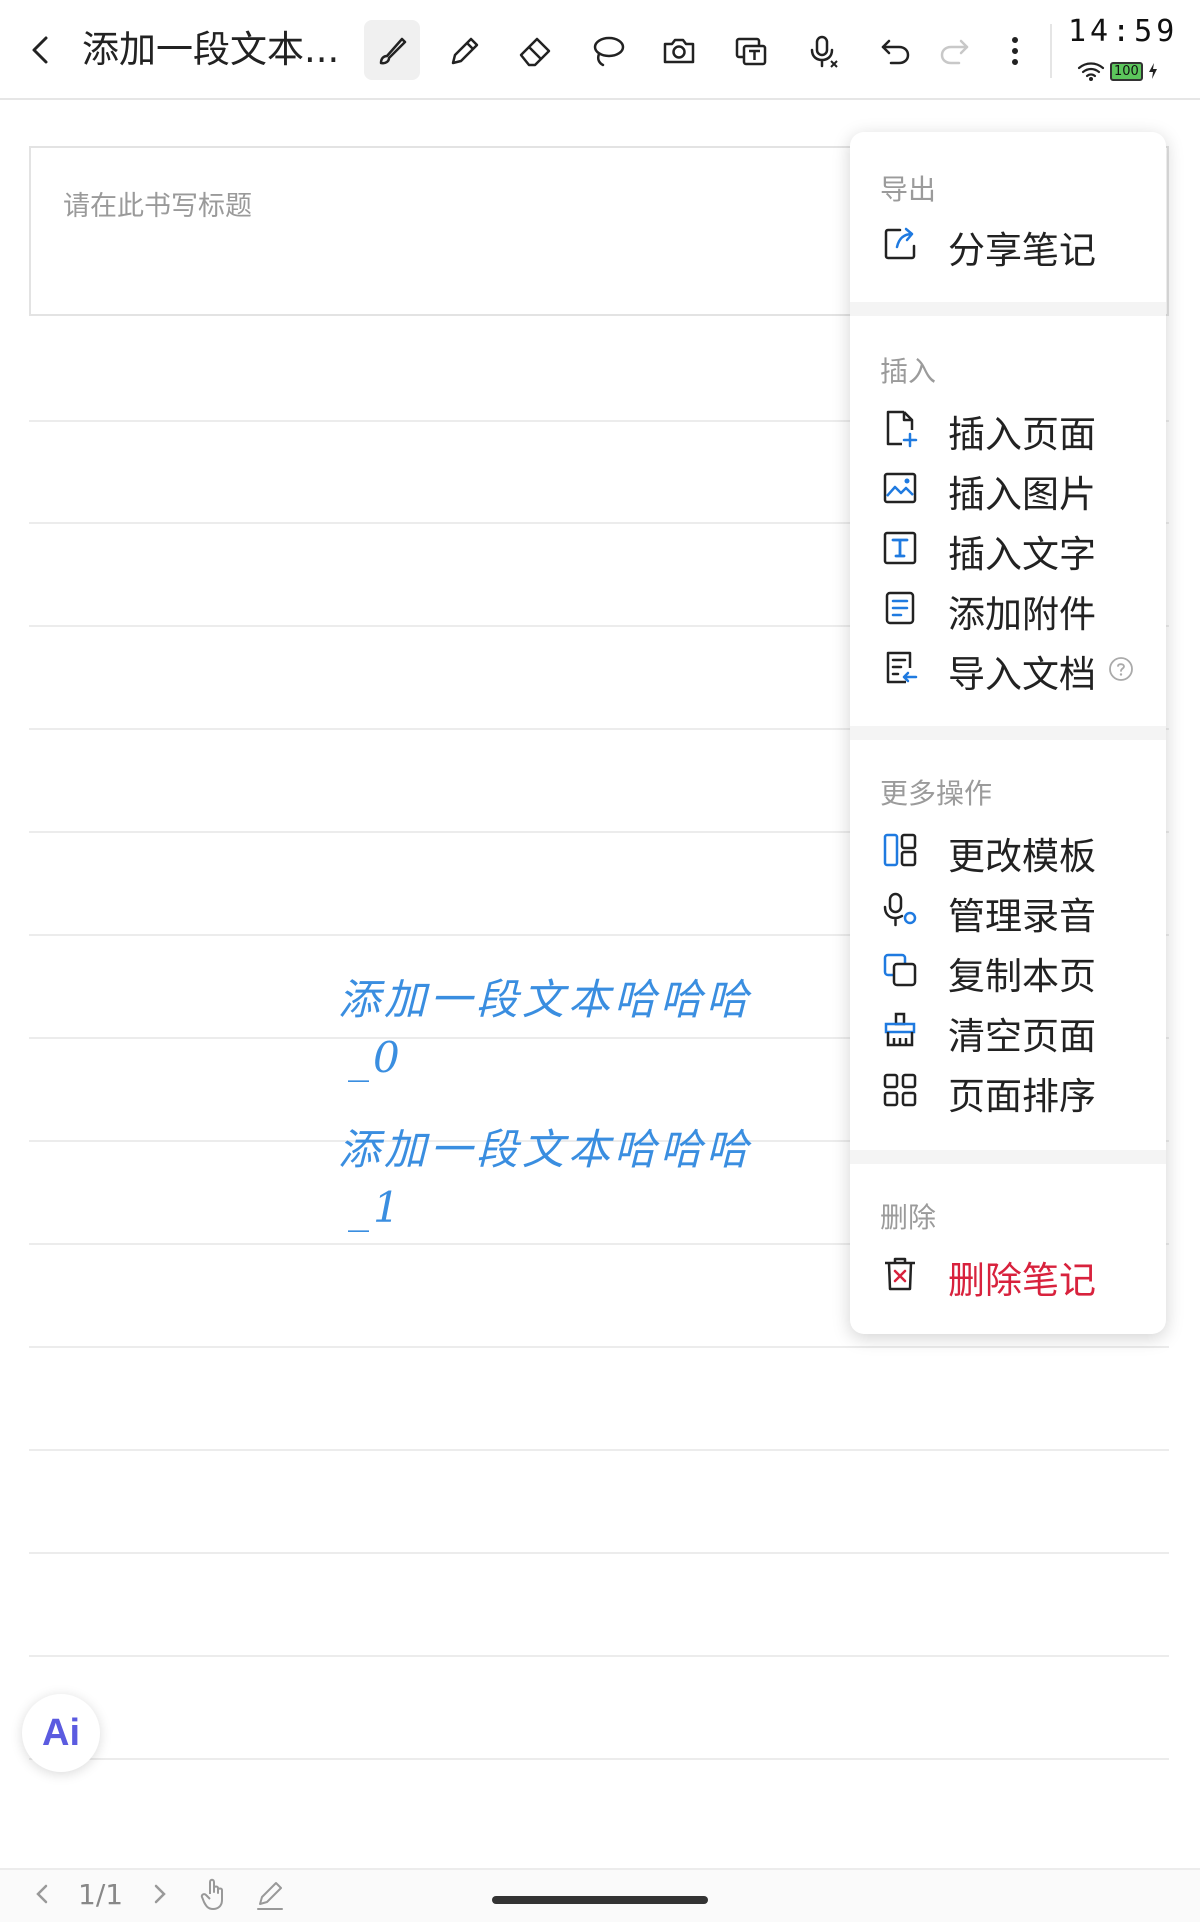  I want to click on previous-page-button, so click(42, 1897).